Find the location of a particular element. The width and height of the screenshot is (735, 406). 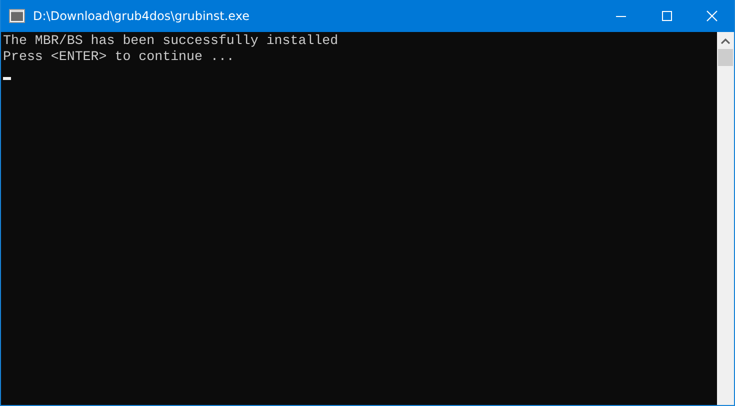

scroll-thumb is located at coordinates (725, 57).